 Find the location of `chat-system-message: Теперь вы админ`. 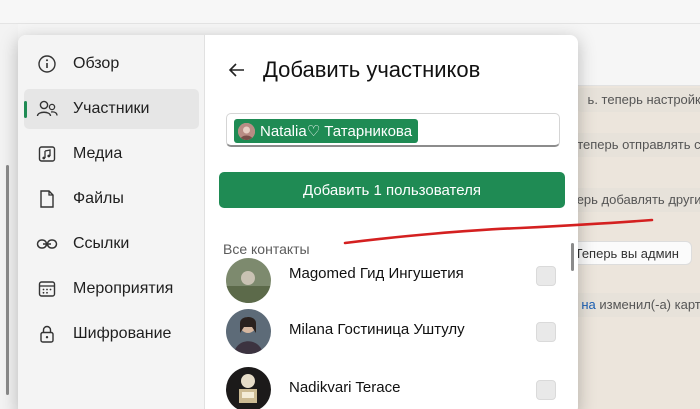

chat-system-message: Теперь вы админ is located at coordinates (626, 253).